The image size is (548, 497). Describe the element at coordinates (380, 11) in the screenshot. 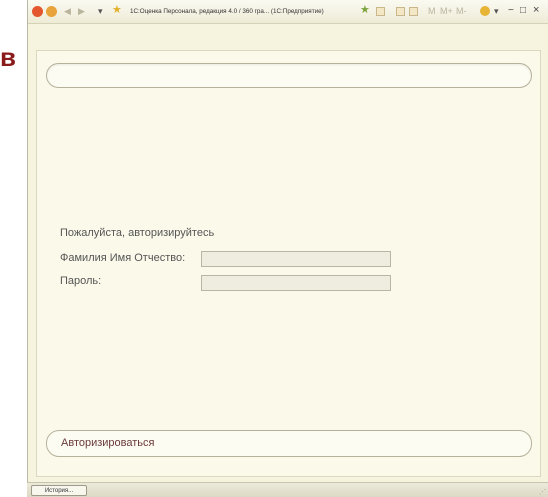

I see `refresh-icon` at that location.